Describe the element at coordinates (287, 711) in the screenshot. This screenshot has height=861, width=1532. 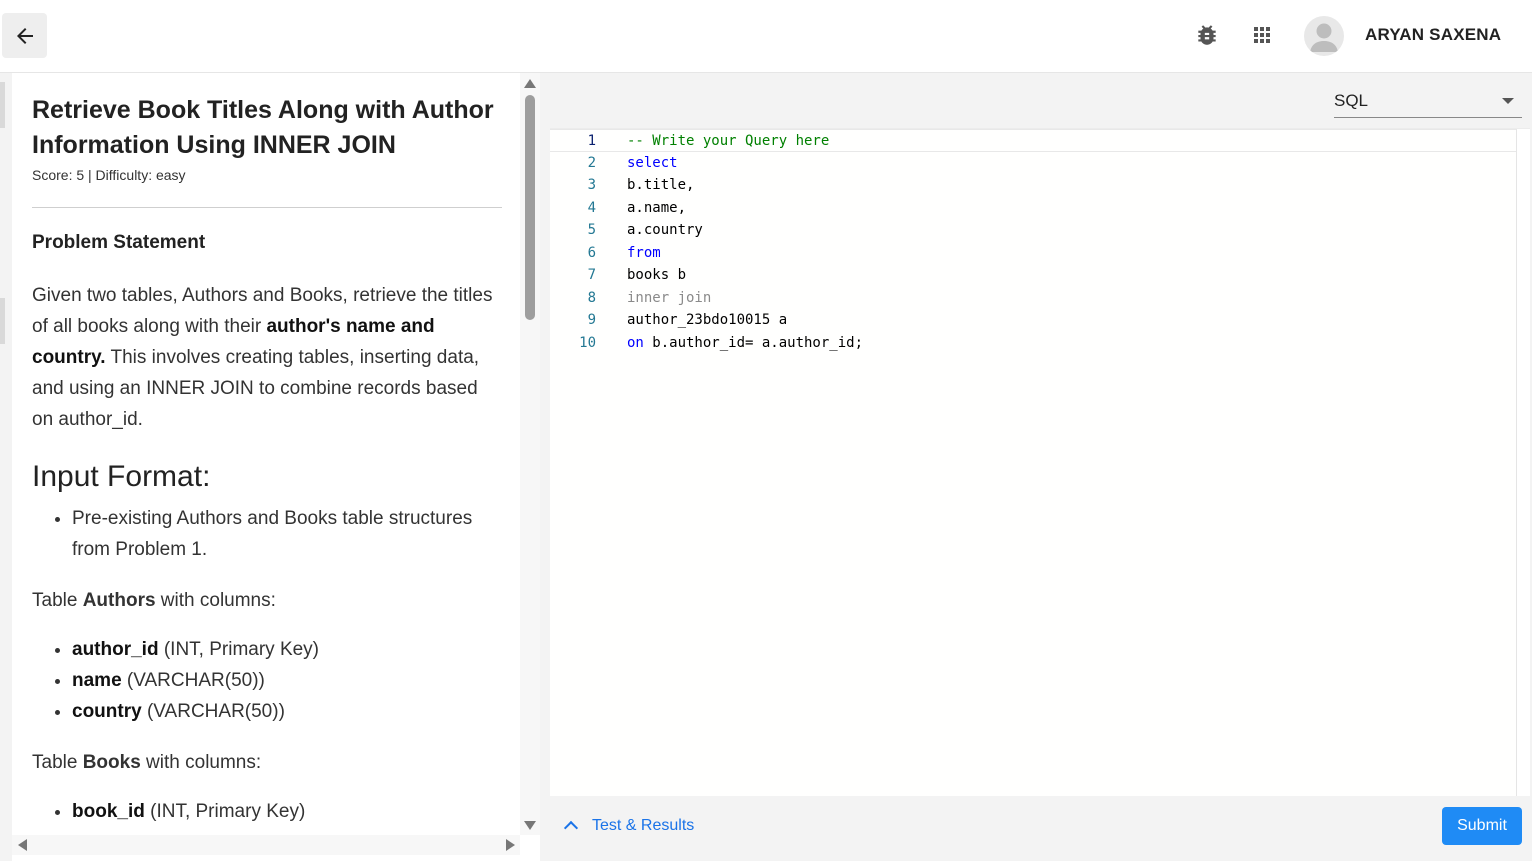
I see `list-item: country (VARCHAR(50))` at that location.